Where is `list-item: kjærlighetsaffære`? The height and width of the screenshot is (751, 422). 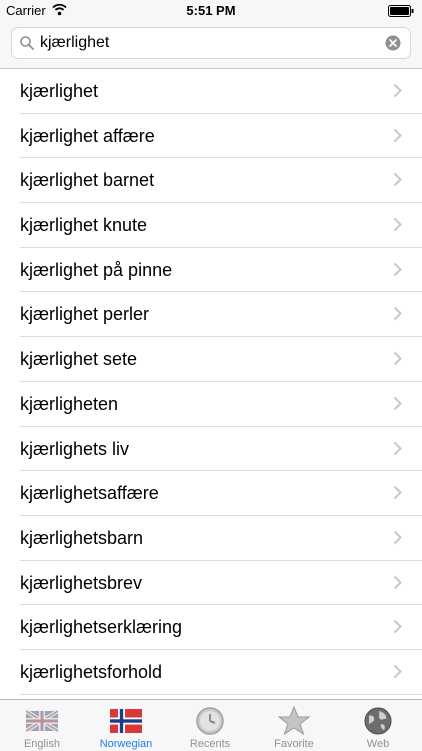
list-item: kjærlighetsaffære is located at coordinates (221, 493).